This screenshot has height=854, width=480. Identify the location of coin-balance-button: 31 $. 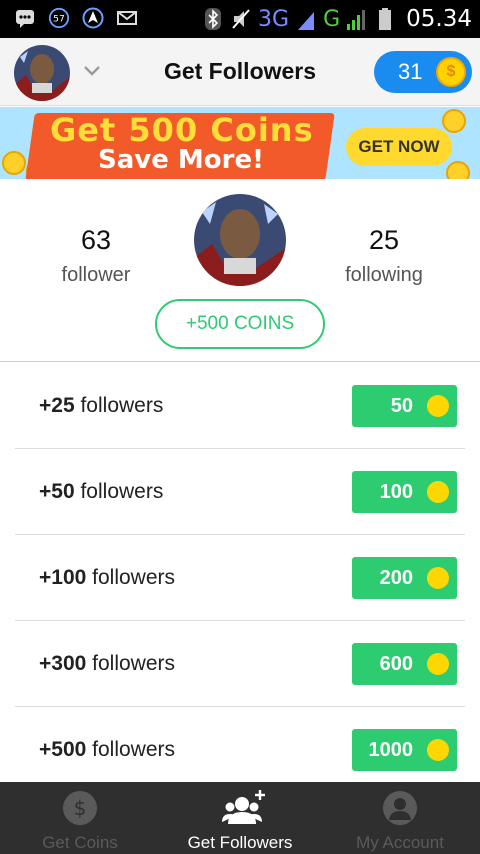
(423, 72).